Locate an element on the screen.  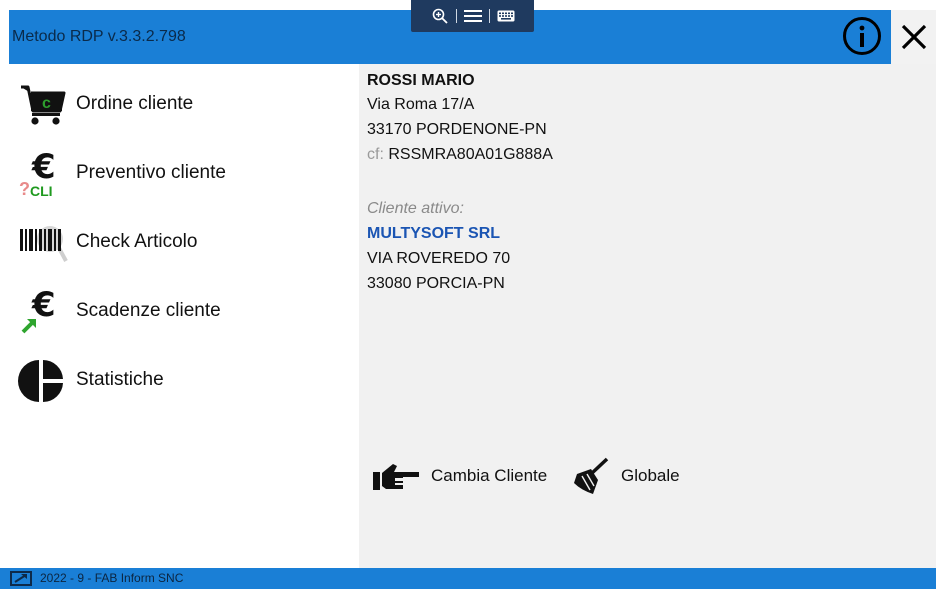
info-icon is located at coordinates (862, 36).